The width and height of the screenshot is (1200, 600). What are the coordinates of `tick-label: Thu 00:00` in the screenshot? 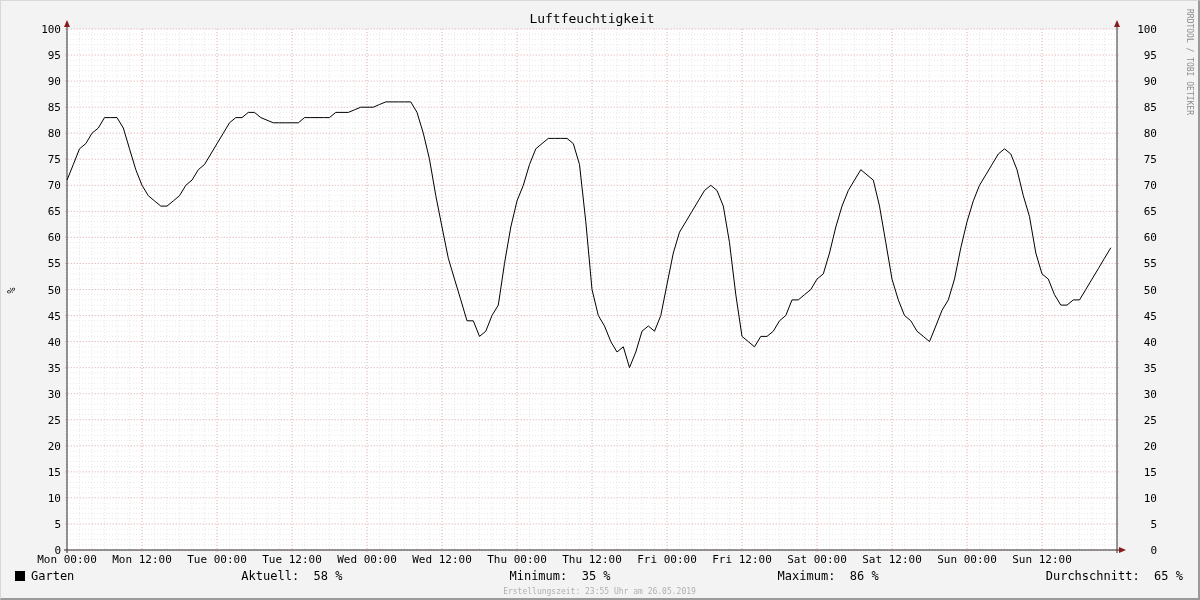 It's located at (517, 559).